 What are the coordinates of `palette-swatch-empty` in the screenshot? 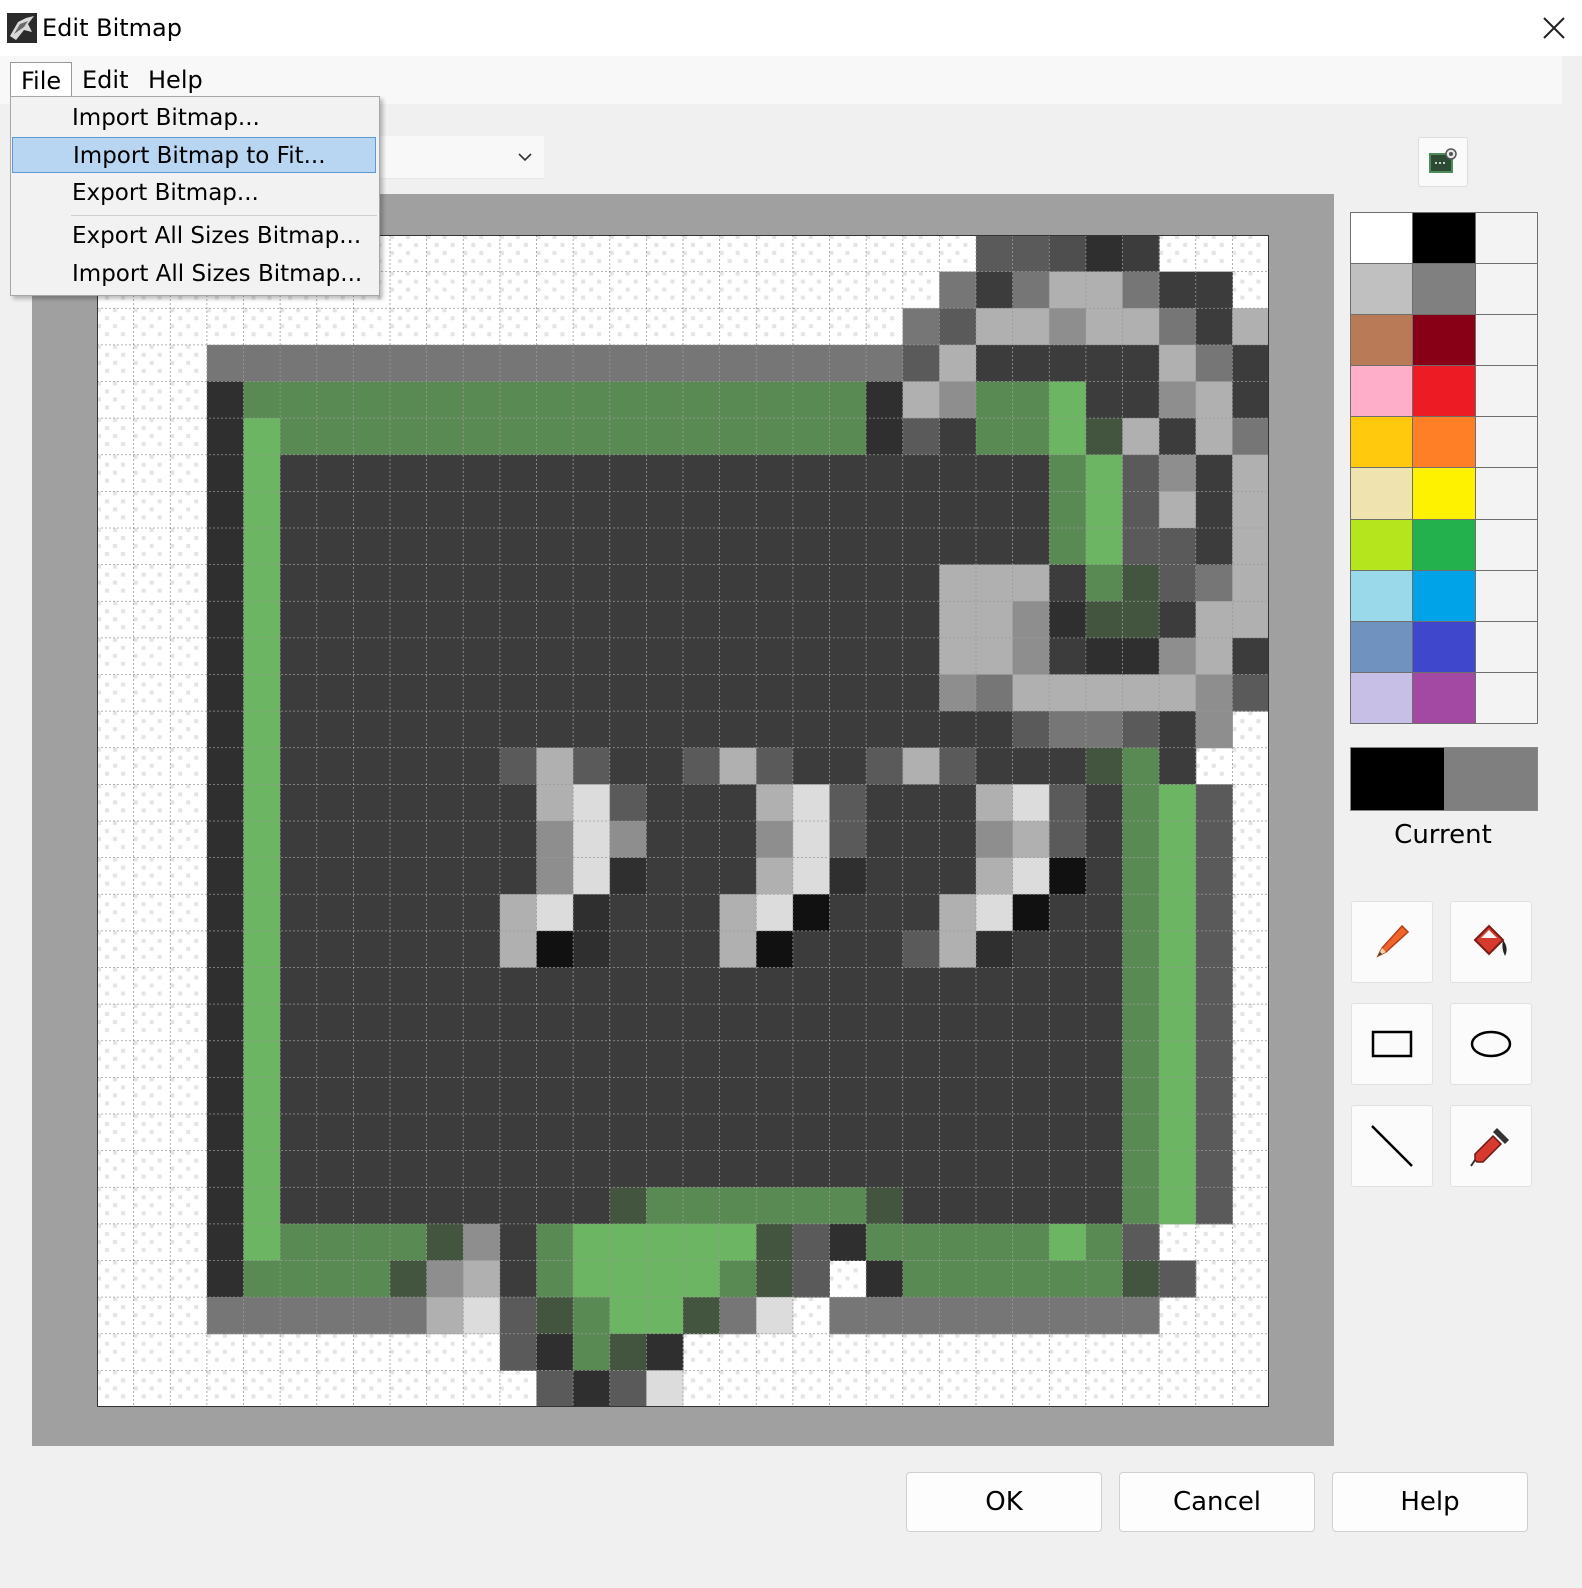 It's located at (1506, 391).